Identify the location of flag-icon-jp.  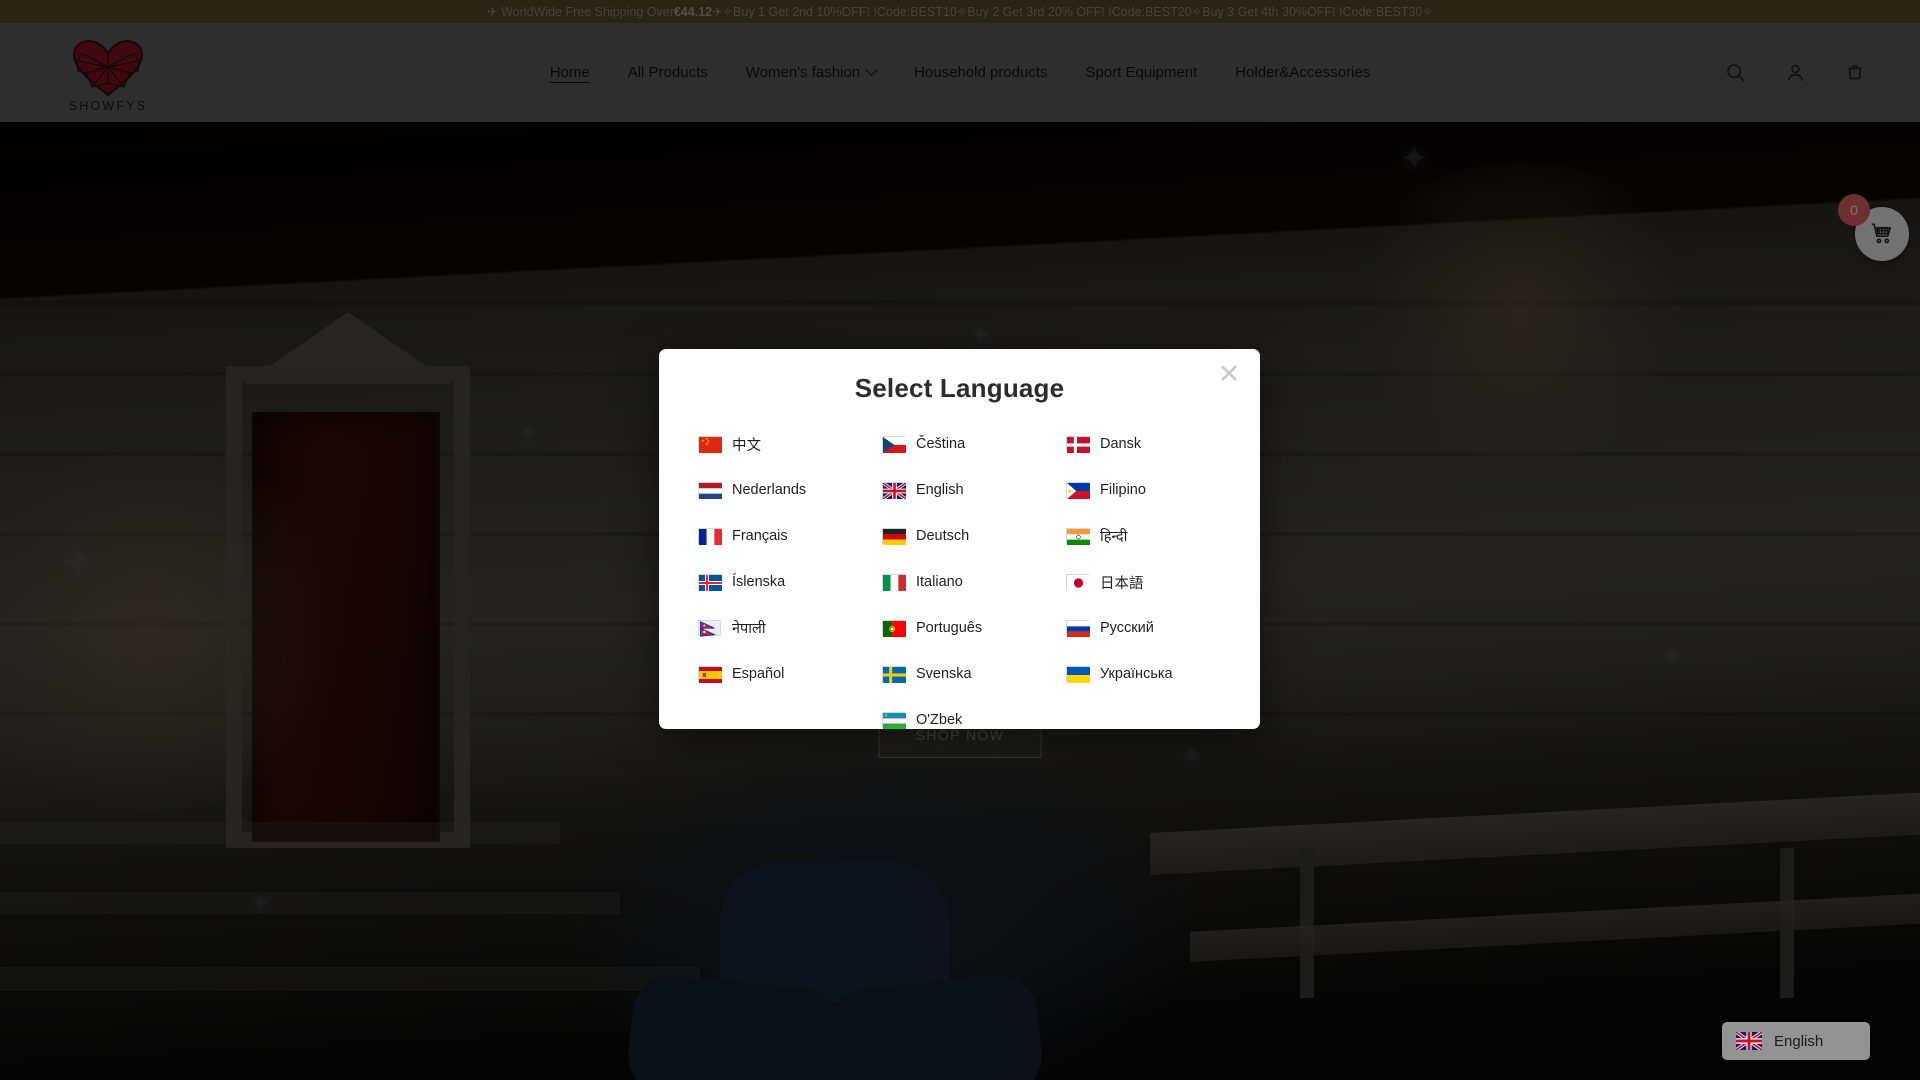
(1078, 582).